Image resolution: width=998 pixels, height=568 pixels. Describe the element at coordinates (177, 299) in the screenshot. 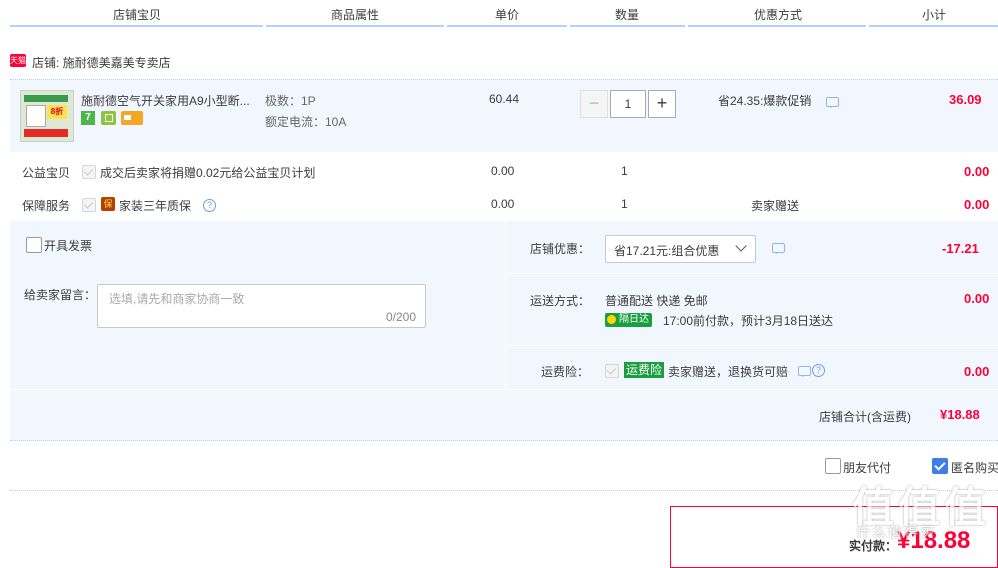

I see `message-placeholder: 选填,请先和商家协商一致` at that location.